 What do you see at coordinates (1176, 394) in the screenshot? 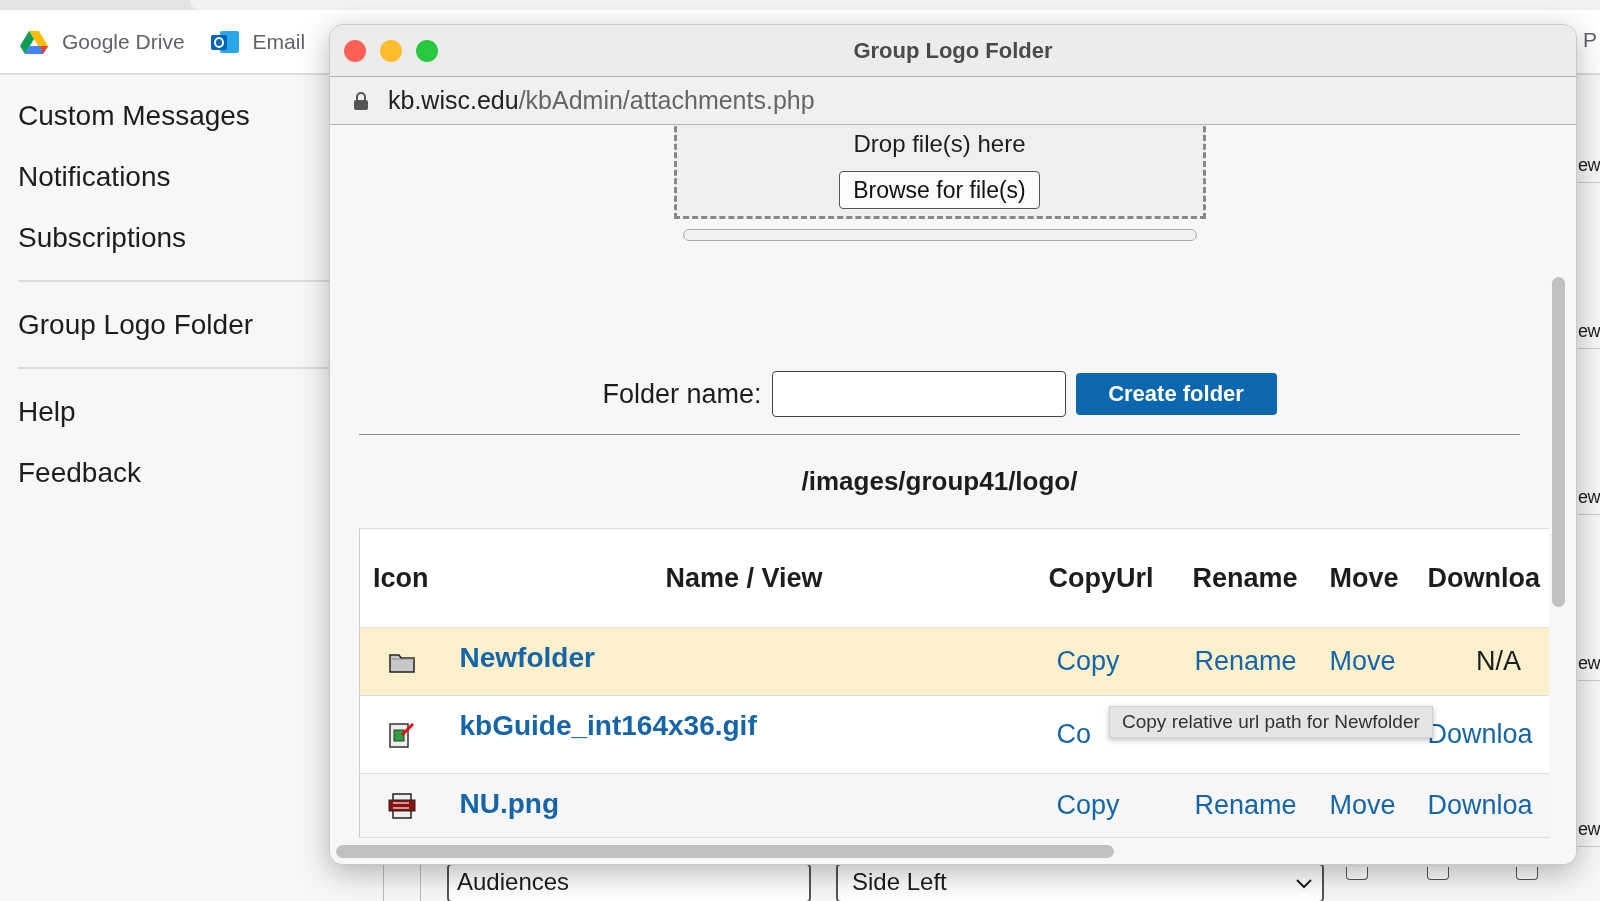
I see `create-folder-button: Create folder` at bounding box center [1176, 394].